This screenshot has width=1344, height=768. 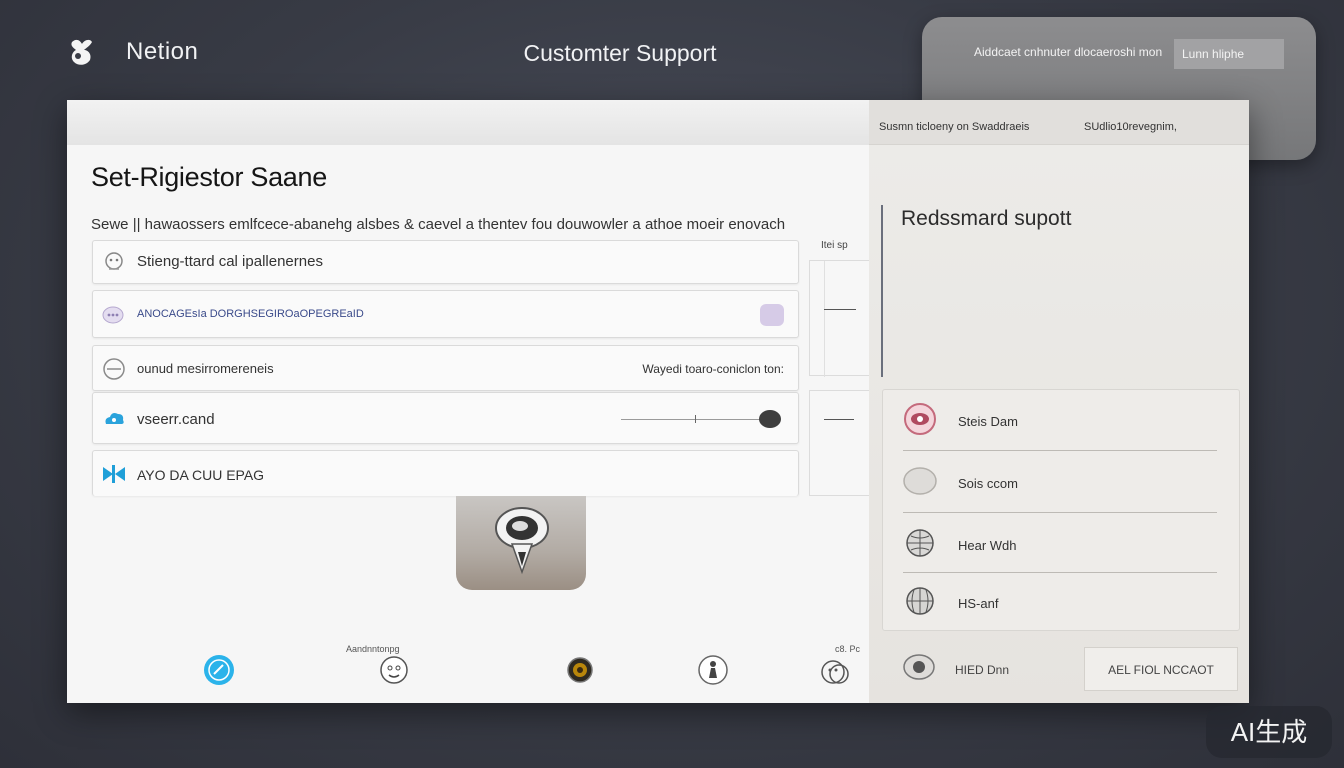 I want to click on web-icon, so click(x=920, y=601).